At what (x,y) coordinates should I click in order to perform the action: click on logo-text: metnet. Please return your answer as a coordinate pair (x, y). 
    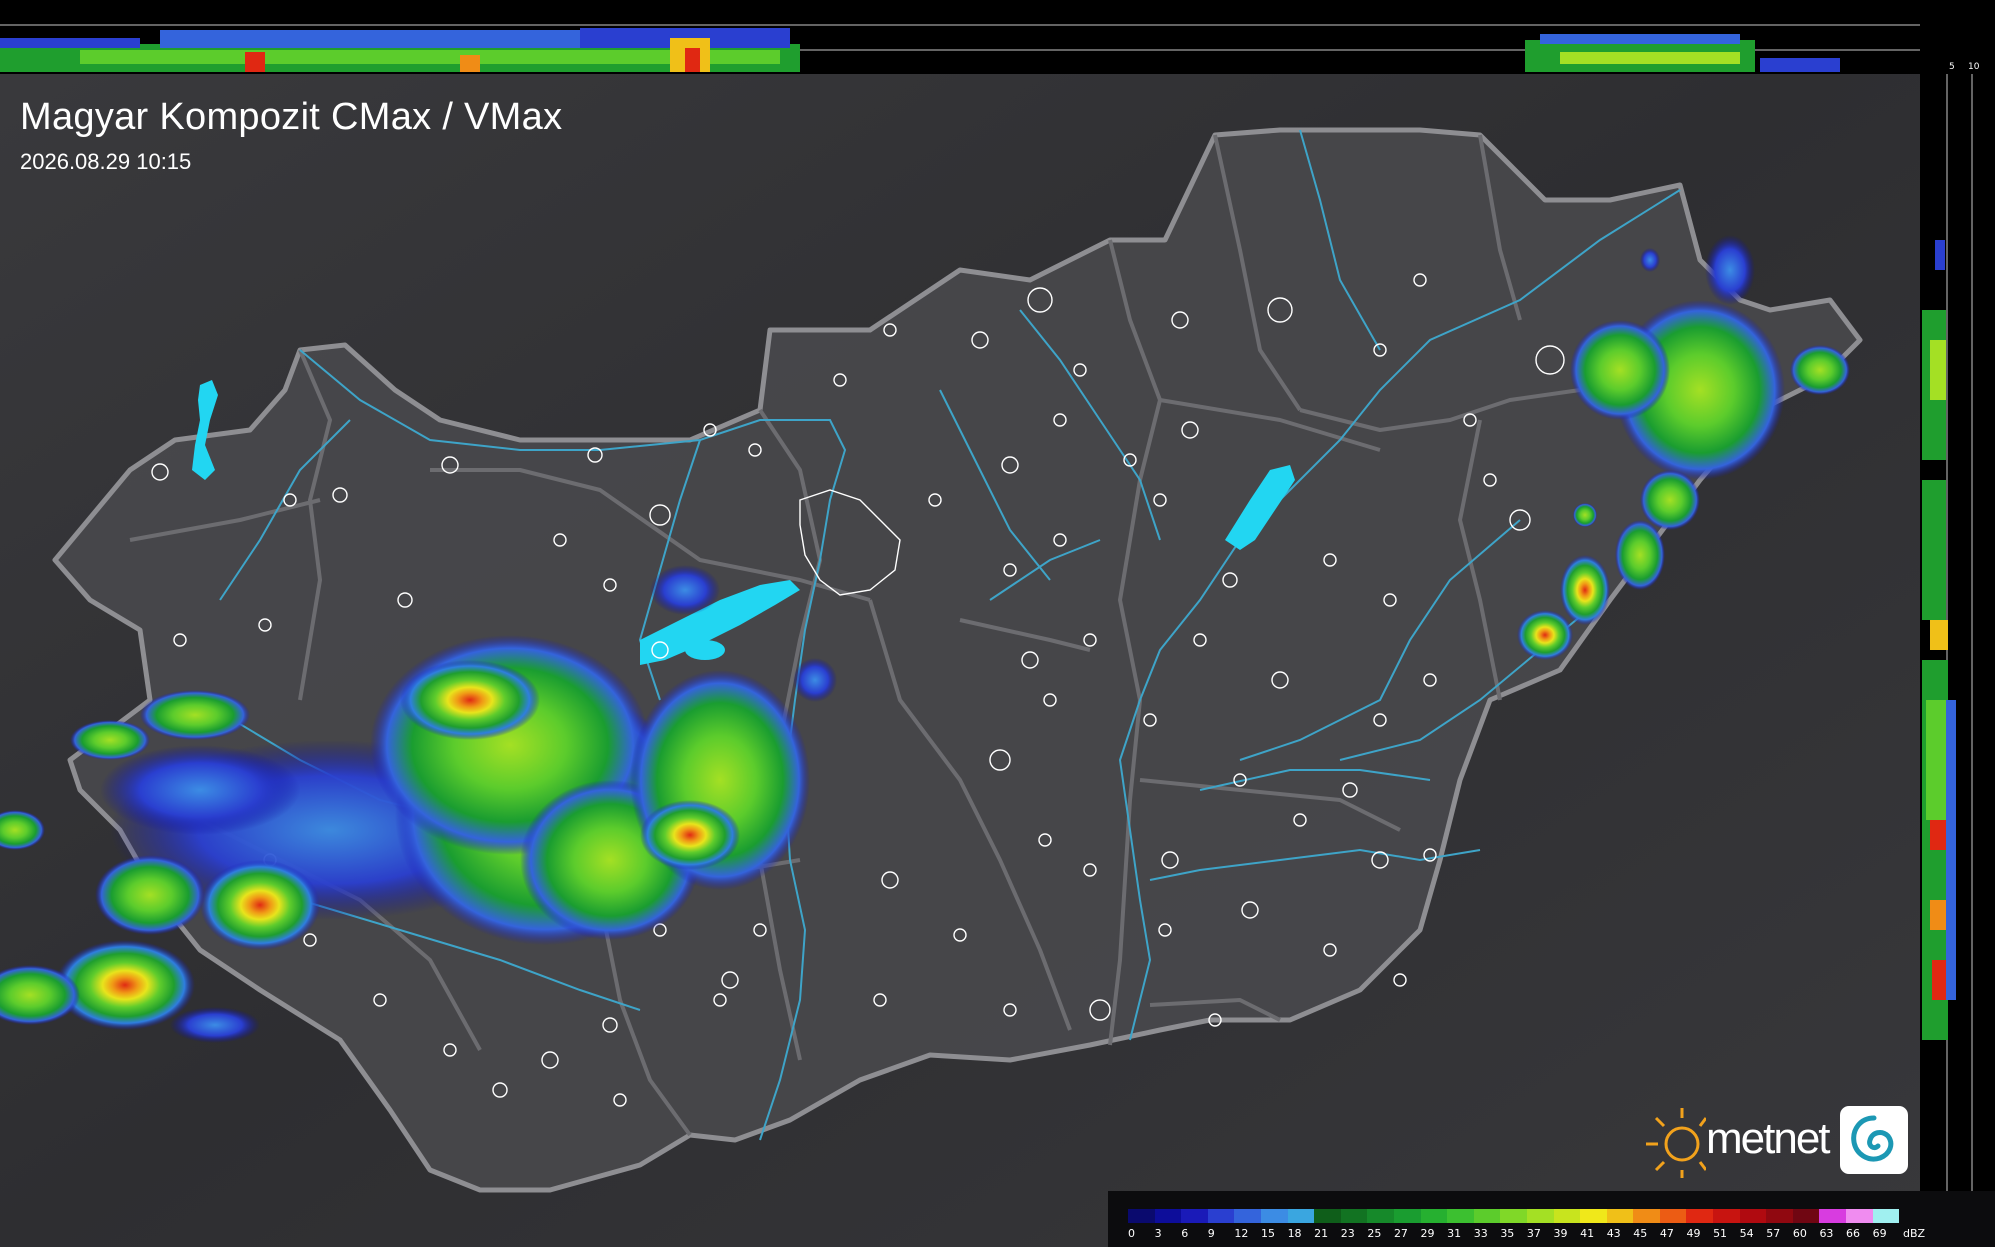
    Looking at the image, I should click on (1768, 1138).